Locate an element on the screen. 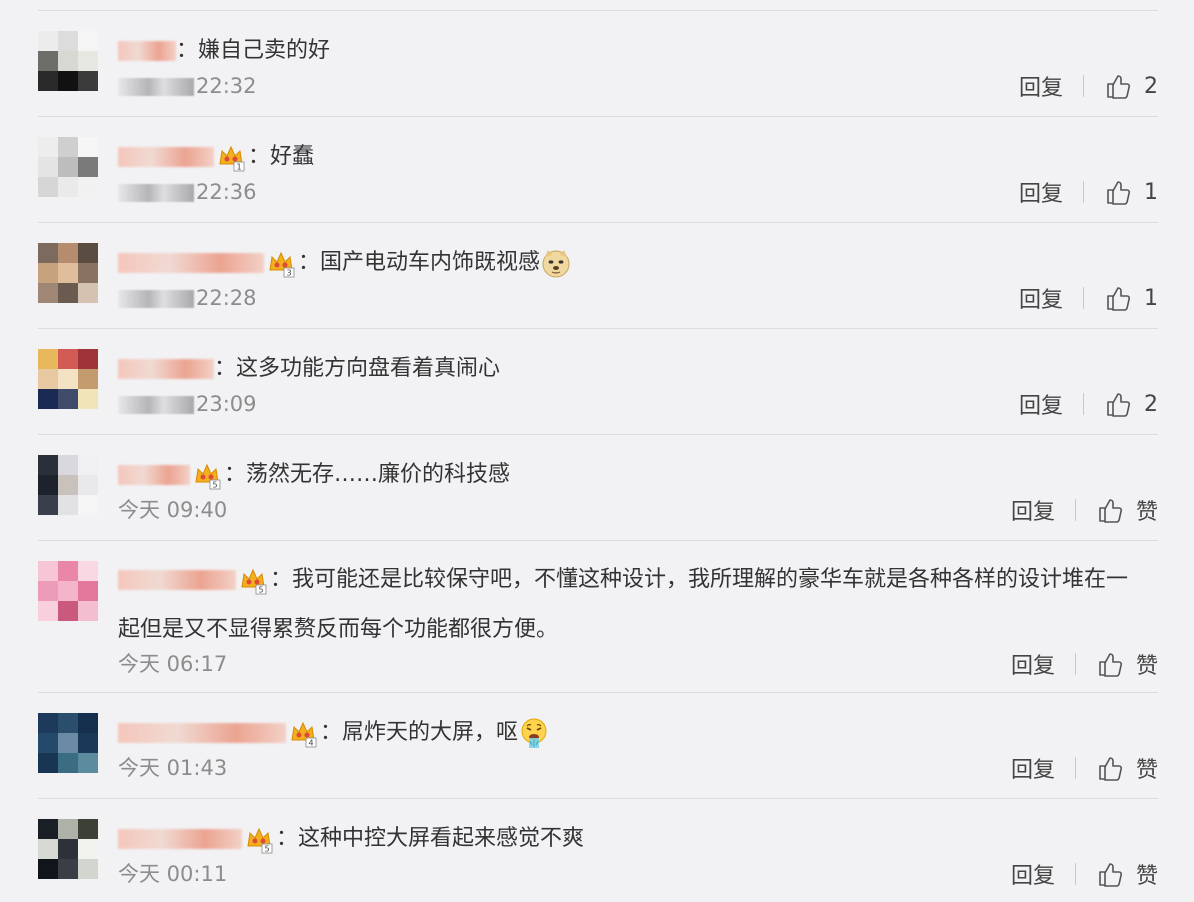 This screenshot has height=902, width=1194. comment-actions: 回复 1 is located at coordinates (1088, 192).